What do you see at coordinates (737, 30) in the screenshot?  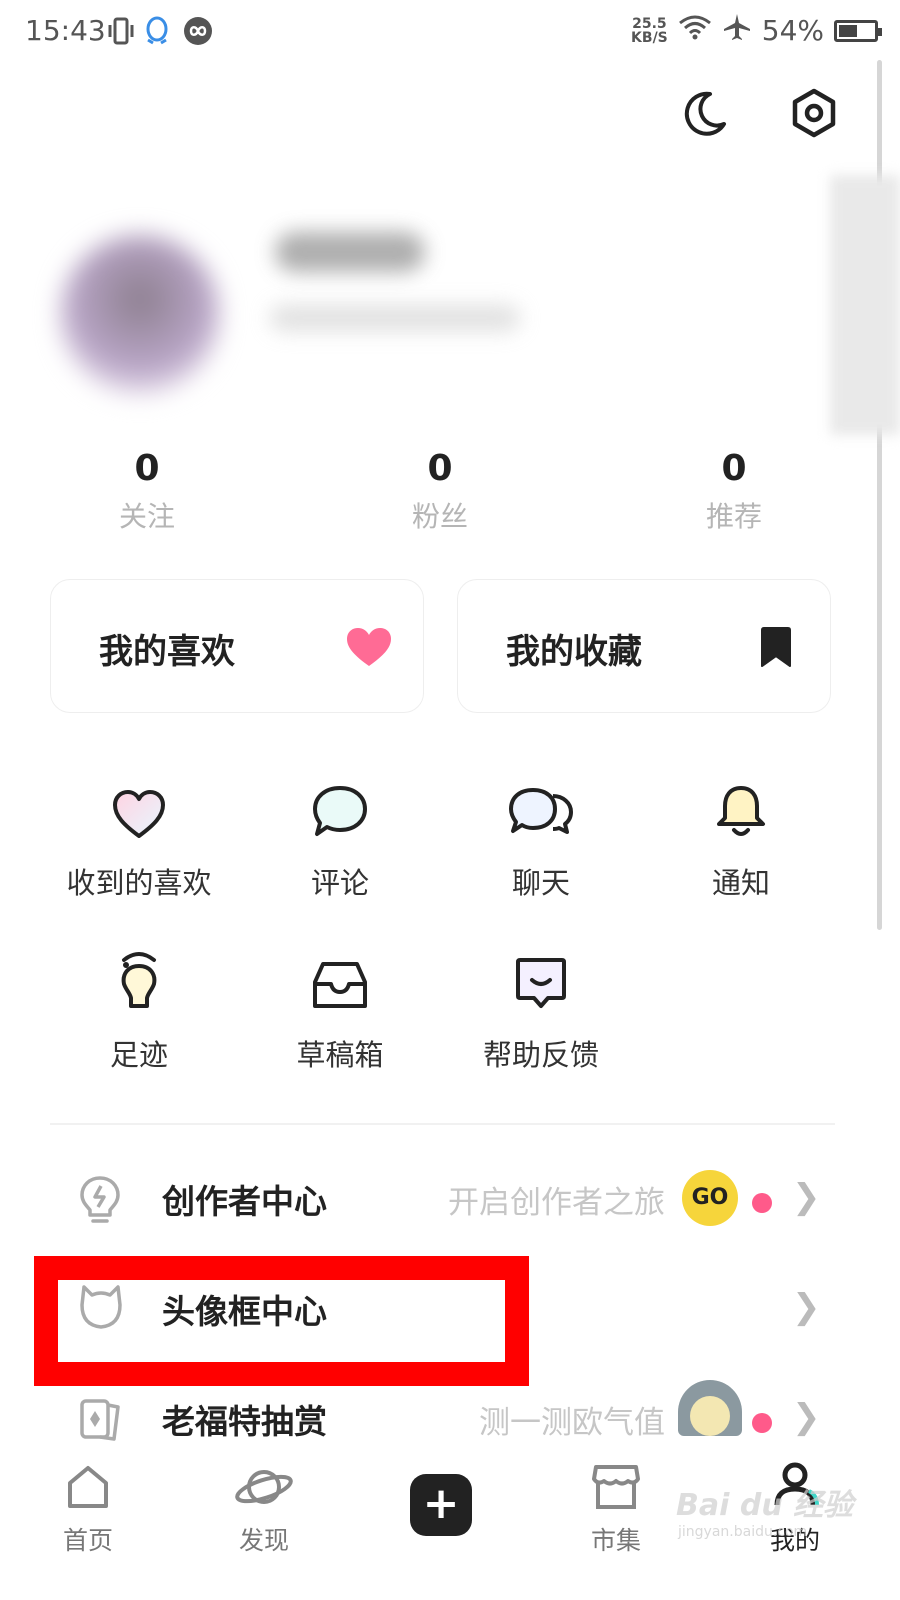 I see `airplane-icon` at bounding box center [737, 30].